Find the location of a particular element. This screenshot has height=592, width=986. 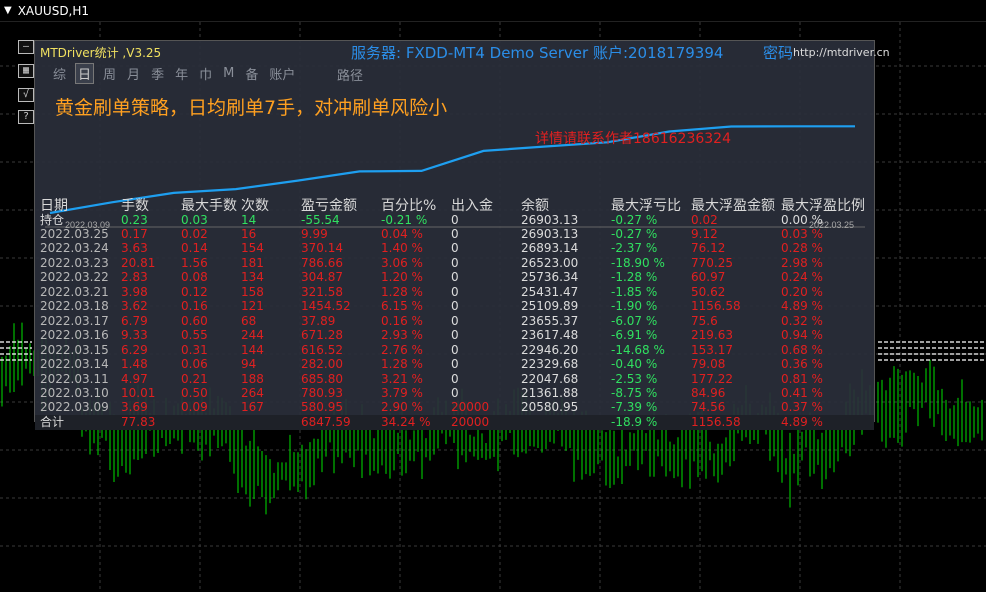

table-cell: 0.31 is located at coordinates (194, 349).